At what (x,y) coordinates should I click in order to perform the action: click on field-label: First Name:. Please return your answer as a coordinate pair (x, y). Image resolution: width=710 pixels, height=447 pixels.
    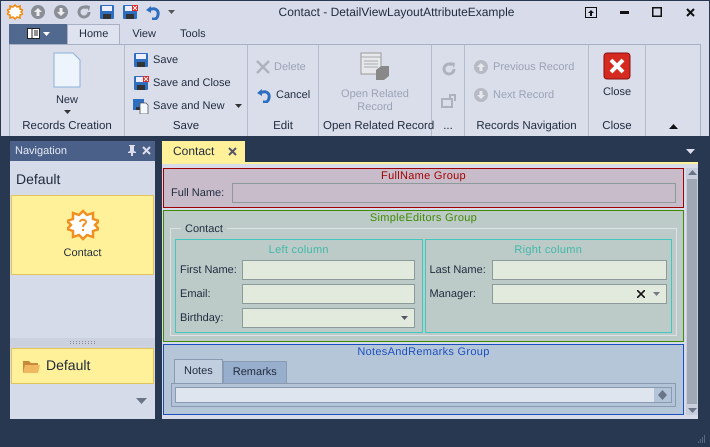
    Looking at the image, I should click on (209, 270).